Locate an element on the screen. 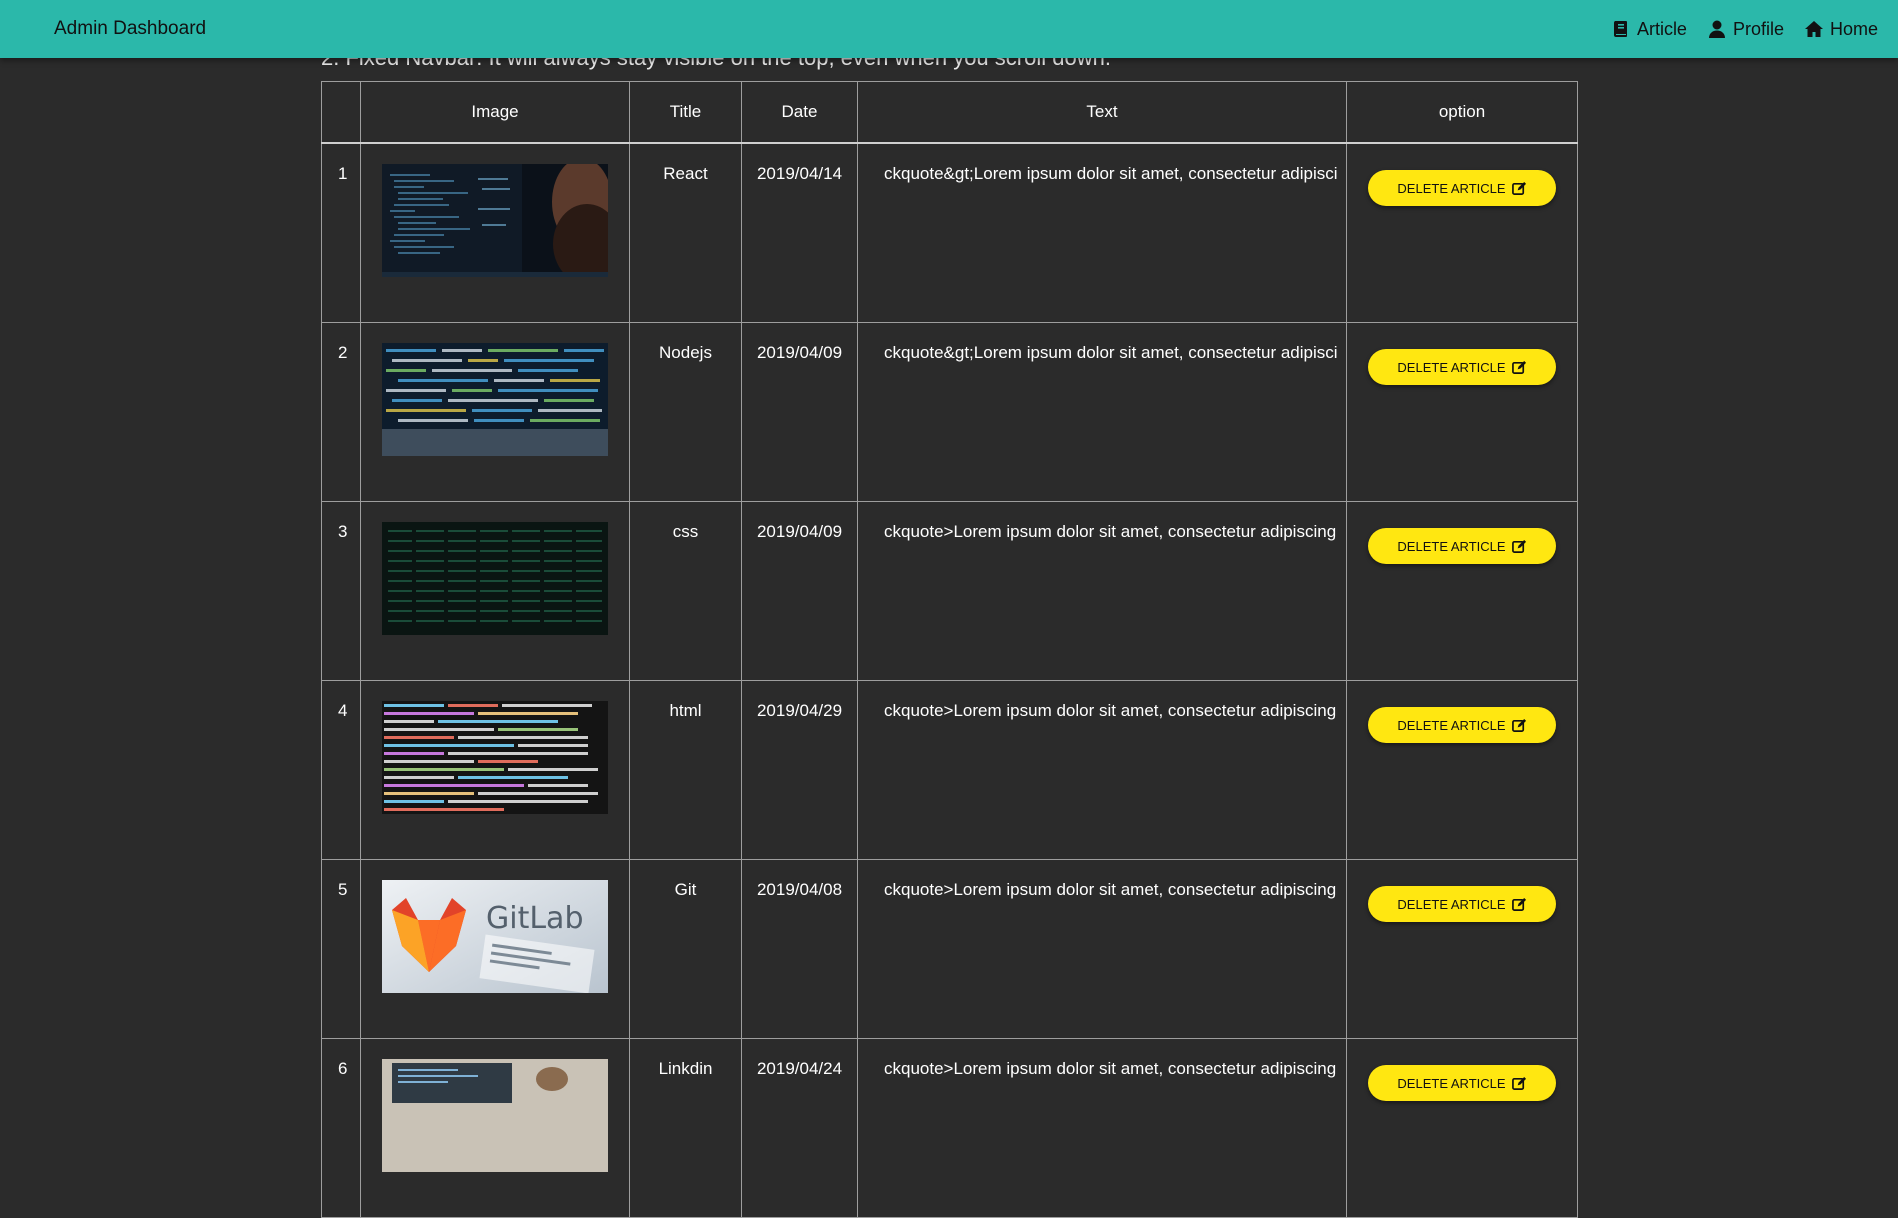 The width and height of the screenshot is (1898, 1218). gitlab-logo-image: GitLab is located at coordinates (495, 936).